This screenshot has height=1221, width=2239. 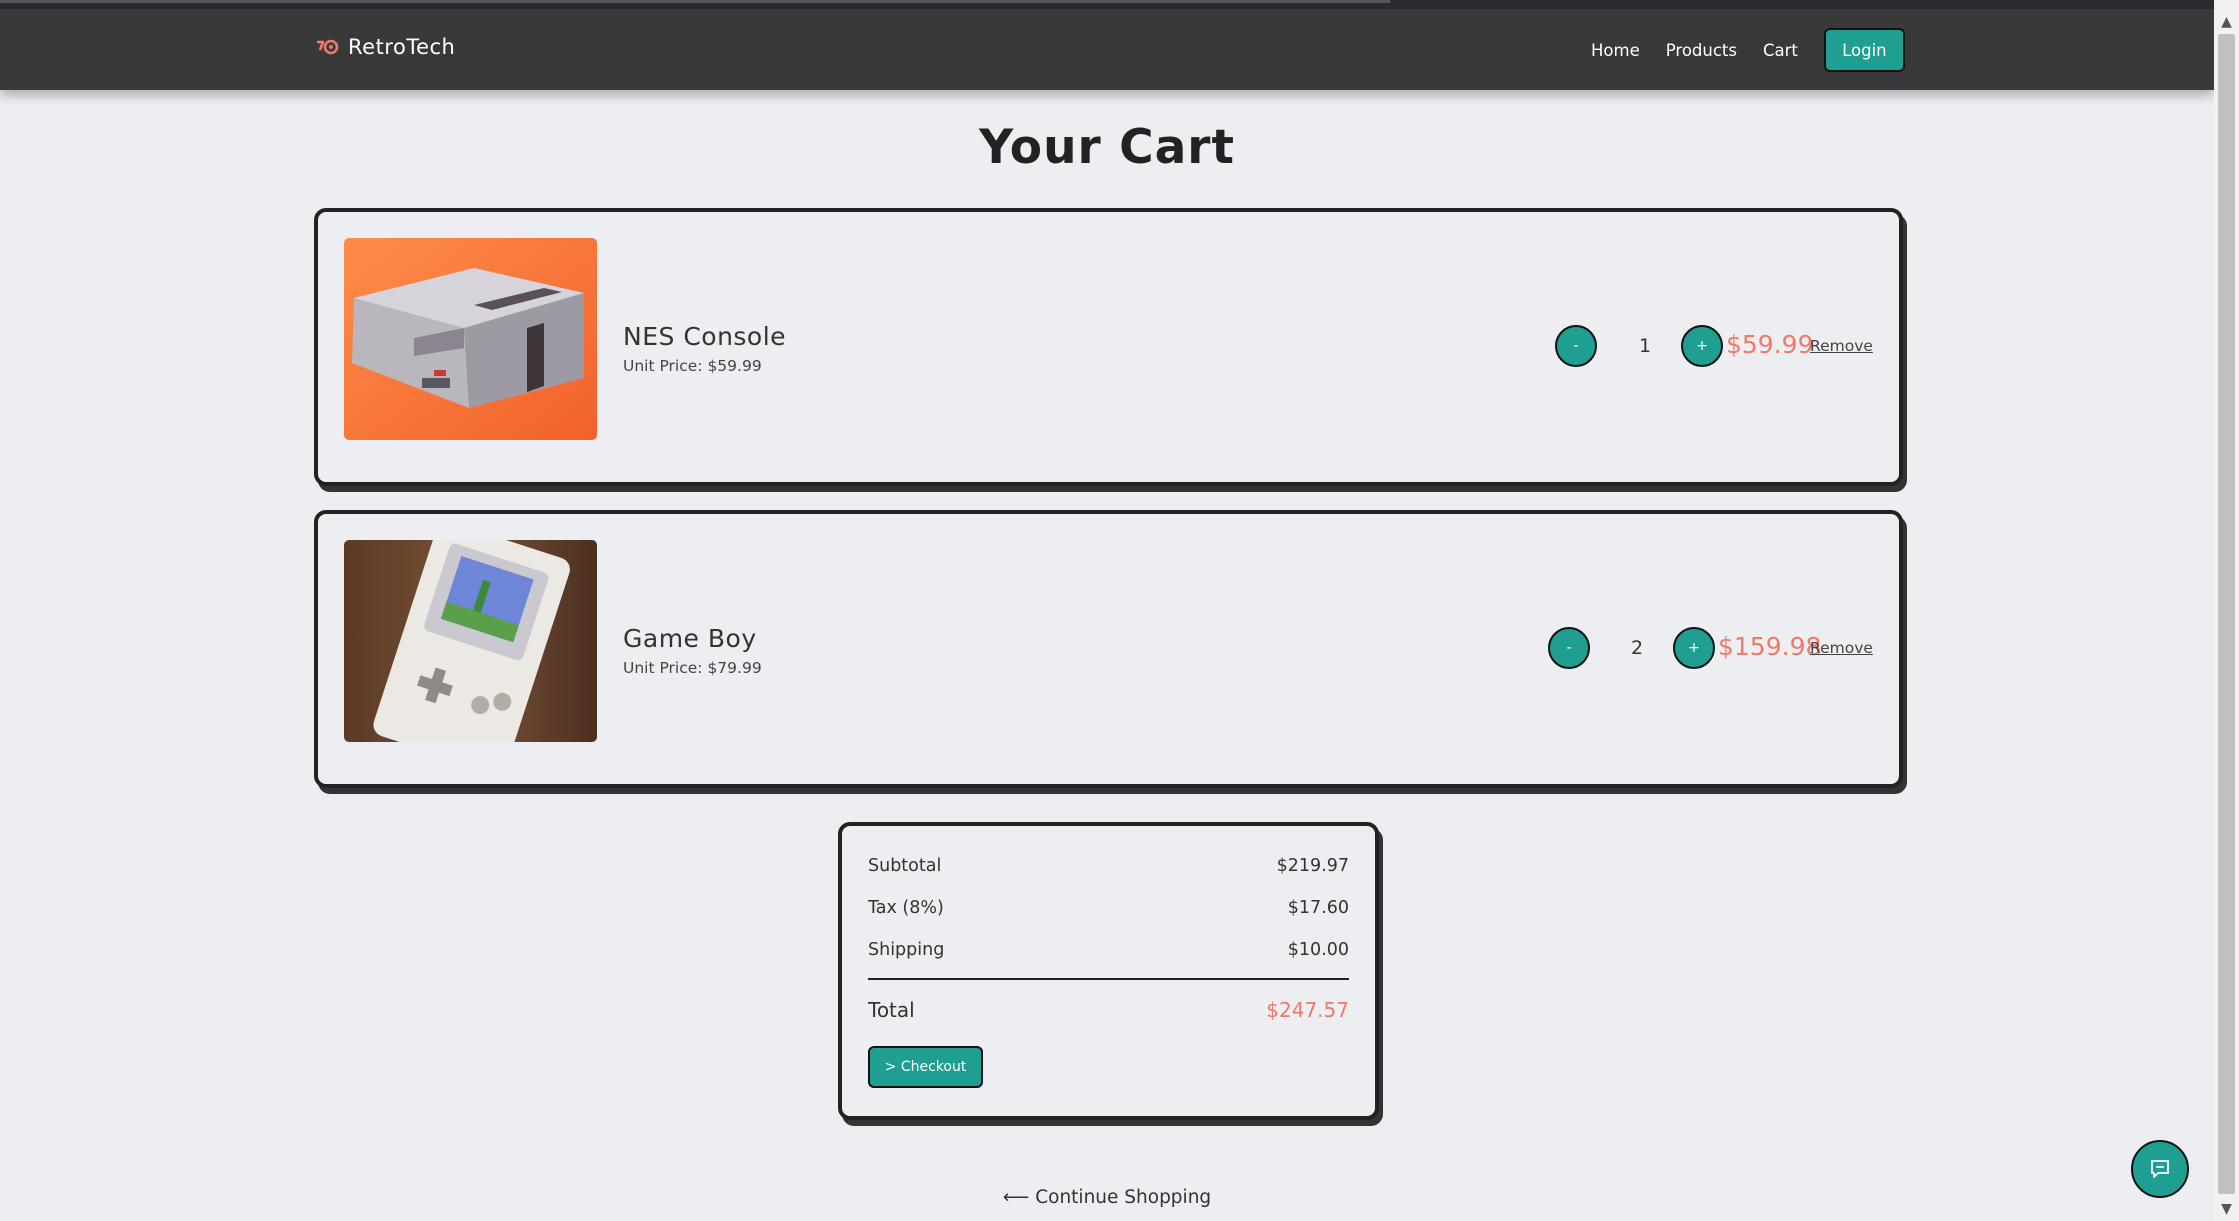 What do you see at coordinates (1701, 50) in the screenshot?
I see `nav-products-link: Products` at bounding box center [1701, 50].